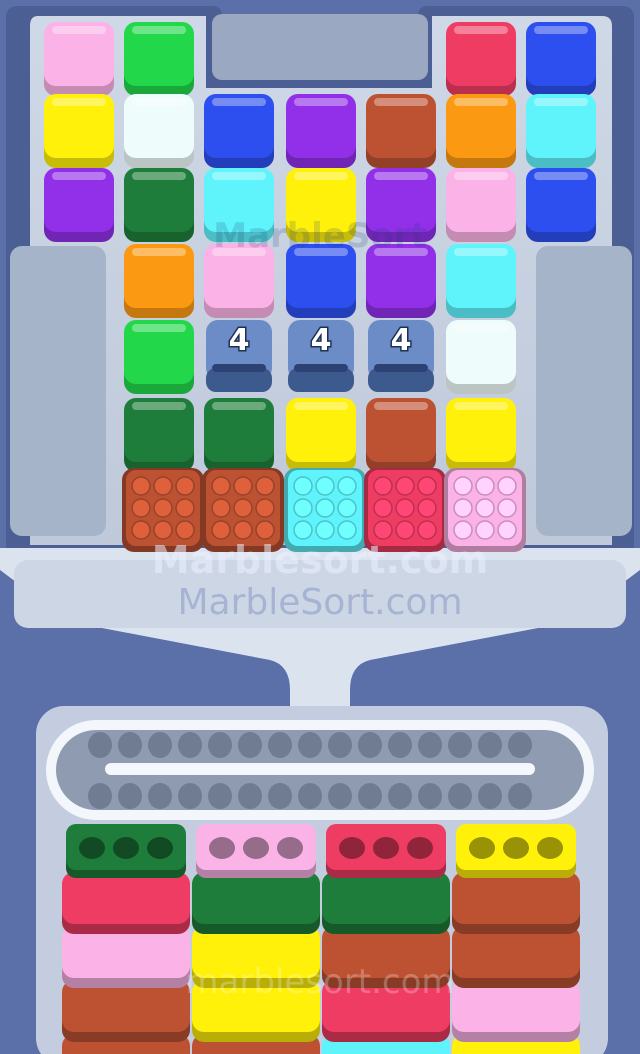 The height and width of the screenshot is (1054, 640). What do you see at coordinates (325, 510) in the screenshot?
I see `marble-box-cyan` at bounding box center [325, 510].